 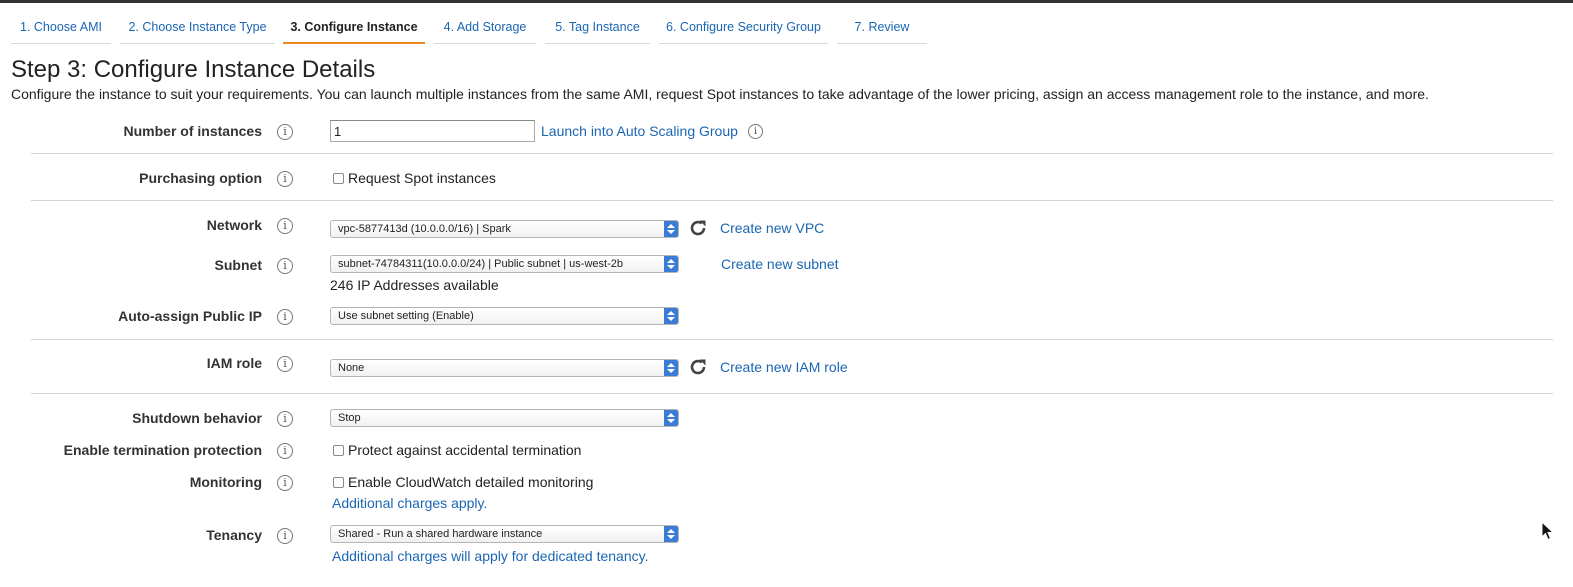 What do you see at coordinates (197, 28) in the screenshot?
I see `tab-choose-instance-type: 2. Choose Instance Type` at bounding box center [197, 28].